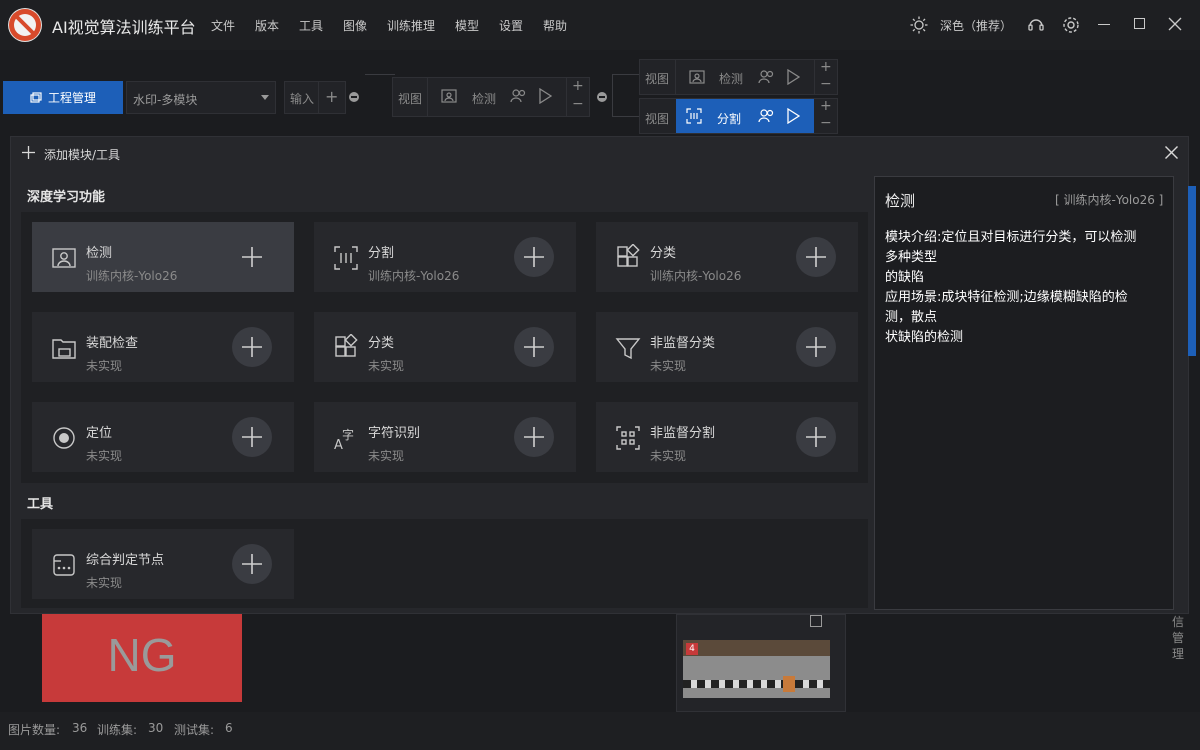 This screenshot has width=1200, height=750. What do you see at coordinates (683, 433) in the screenshot?
I see `module-card-title: 非监督分割` at bounding box center [683, 433].